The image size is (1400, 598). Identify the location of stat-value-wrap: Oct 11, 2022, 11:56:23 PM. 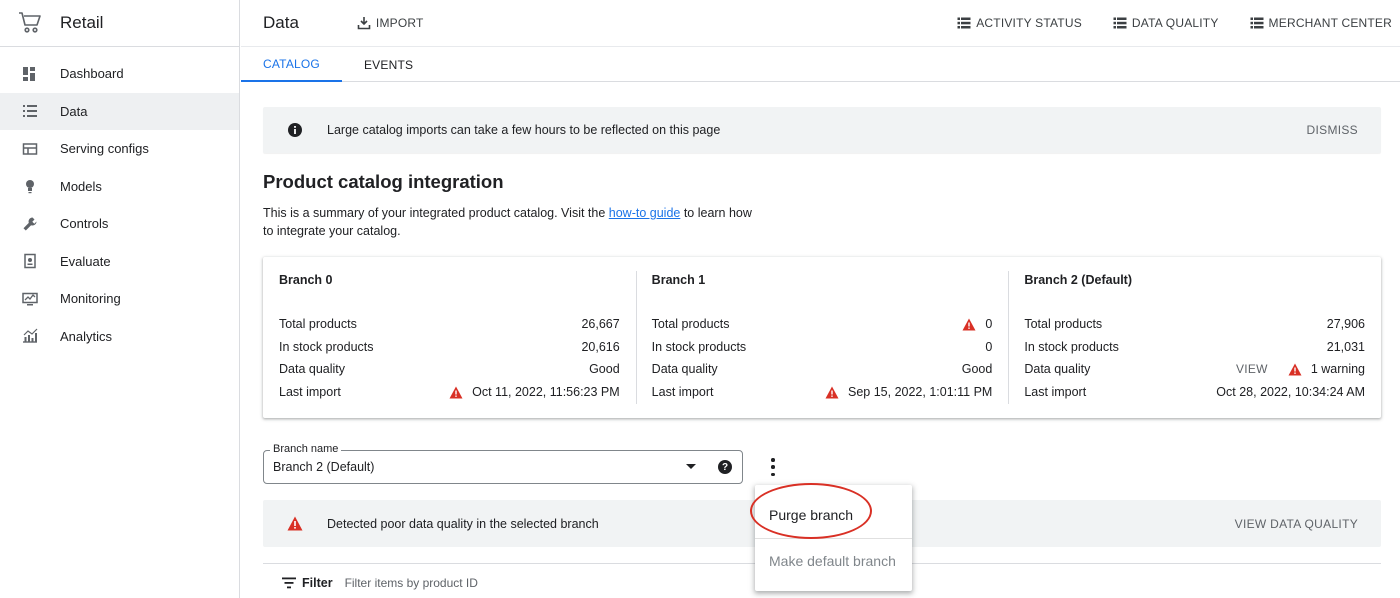
(534, 392).